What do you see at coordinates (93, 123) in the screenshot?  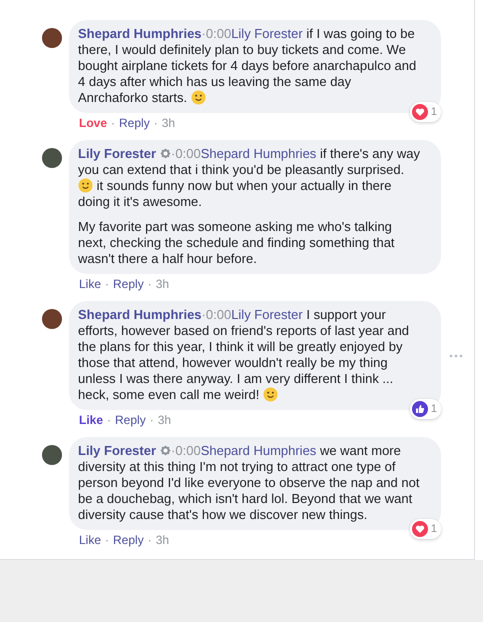 I see `react-link: Love` at bounding box center [93, 123].